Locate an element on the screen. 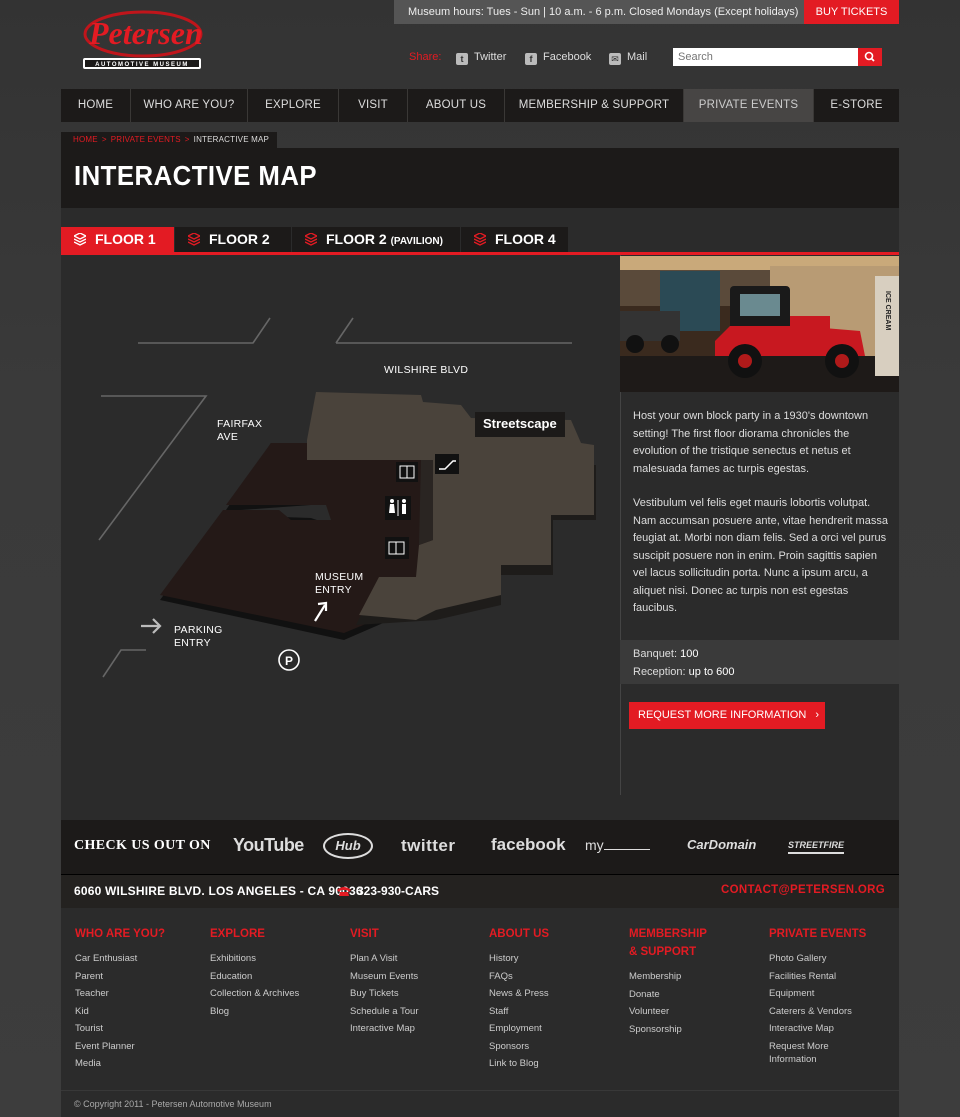 The width and height of the screenshot is (960, 1117). footer-link: Donate is located at coordinates (694, 995).